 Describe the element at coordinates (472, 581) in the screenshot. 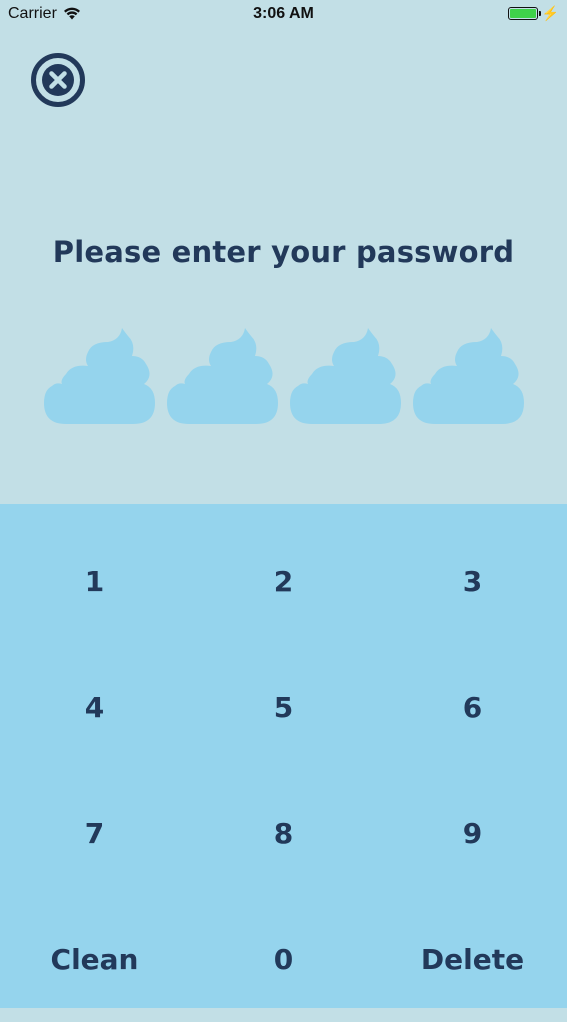

I see `key-3: 3` at that location.